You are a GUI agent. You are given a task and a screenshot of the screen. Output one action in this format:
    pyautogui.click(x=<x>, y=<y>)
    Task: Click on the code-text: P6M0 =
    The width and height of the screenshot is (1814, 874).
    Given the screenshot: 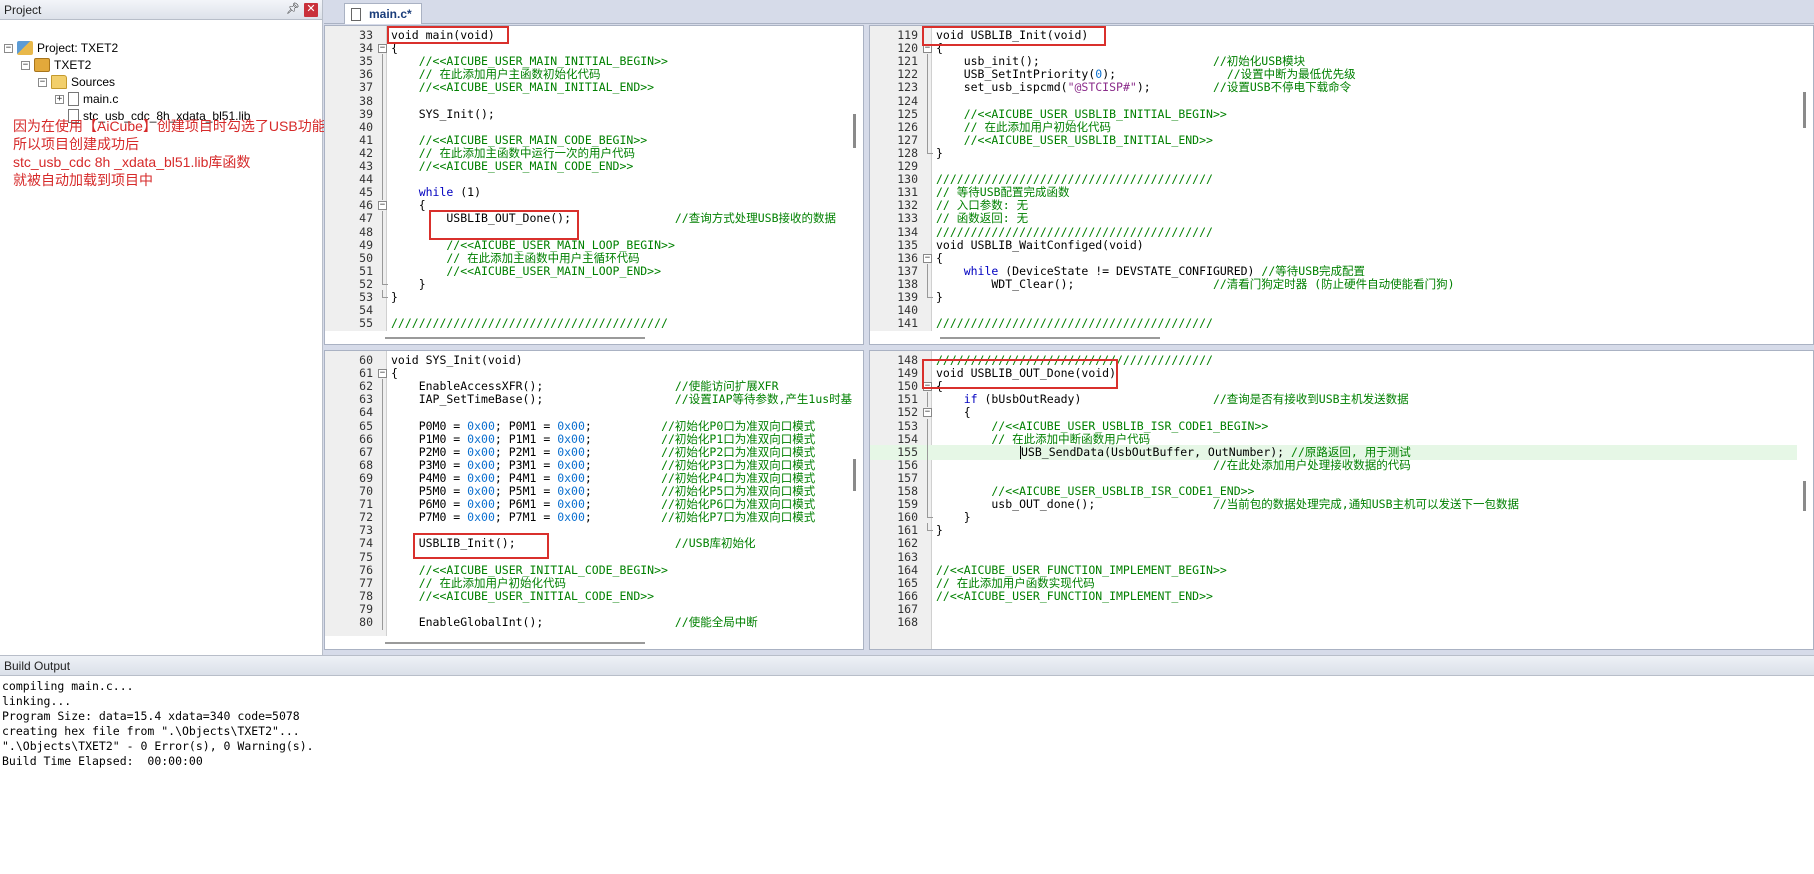 What is the action you would take?
    pyautogui.click(x=429, y=504)
    